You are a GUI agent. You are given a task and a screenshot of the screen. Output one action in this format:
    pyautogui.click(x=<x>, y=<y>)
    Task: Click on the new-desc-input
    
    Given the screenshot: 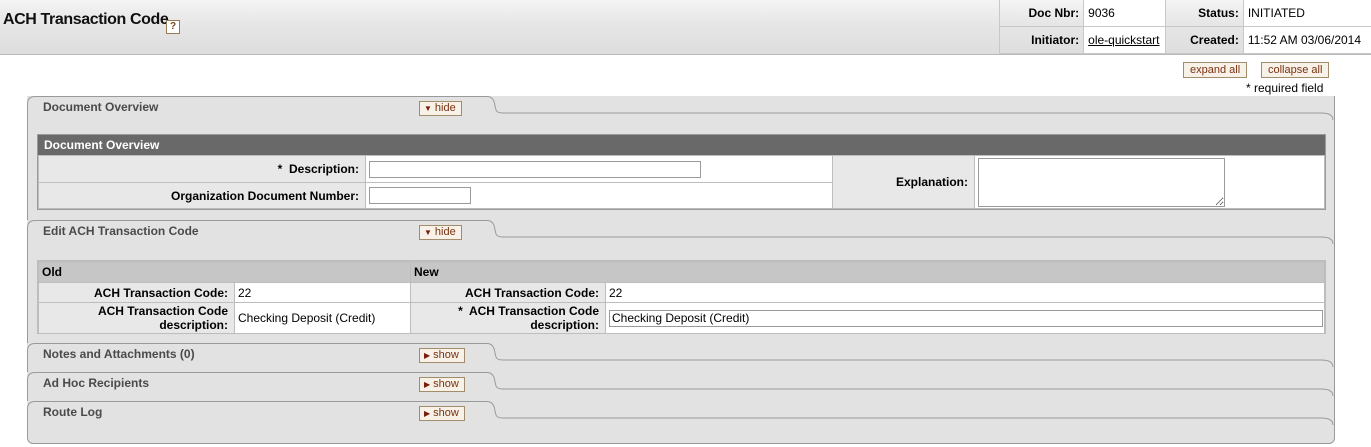 What is the action you would take?
    pyautogui.click(x=966, y=318)
    